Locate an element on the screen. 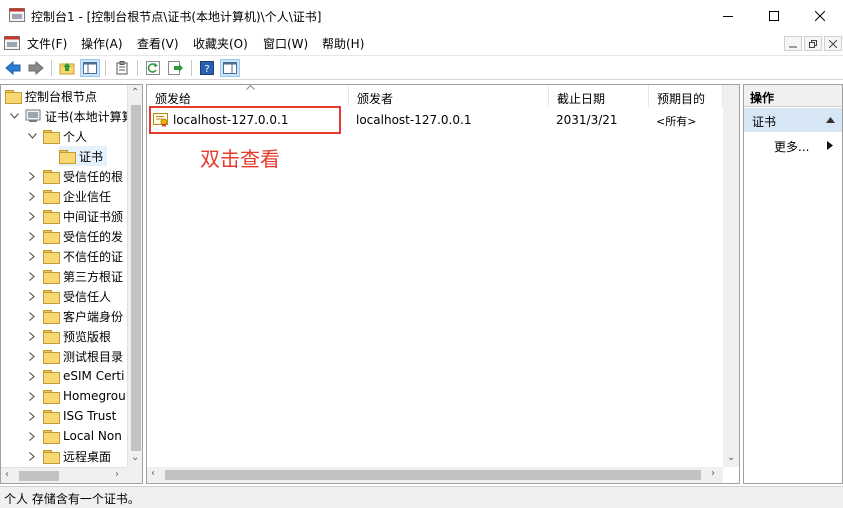 This screenshot has width=843, height=508. tree-item-store-folder: 远程桌面 is located at coordinates (69, 456).